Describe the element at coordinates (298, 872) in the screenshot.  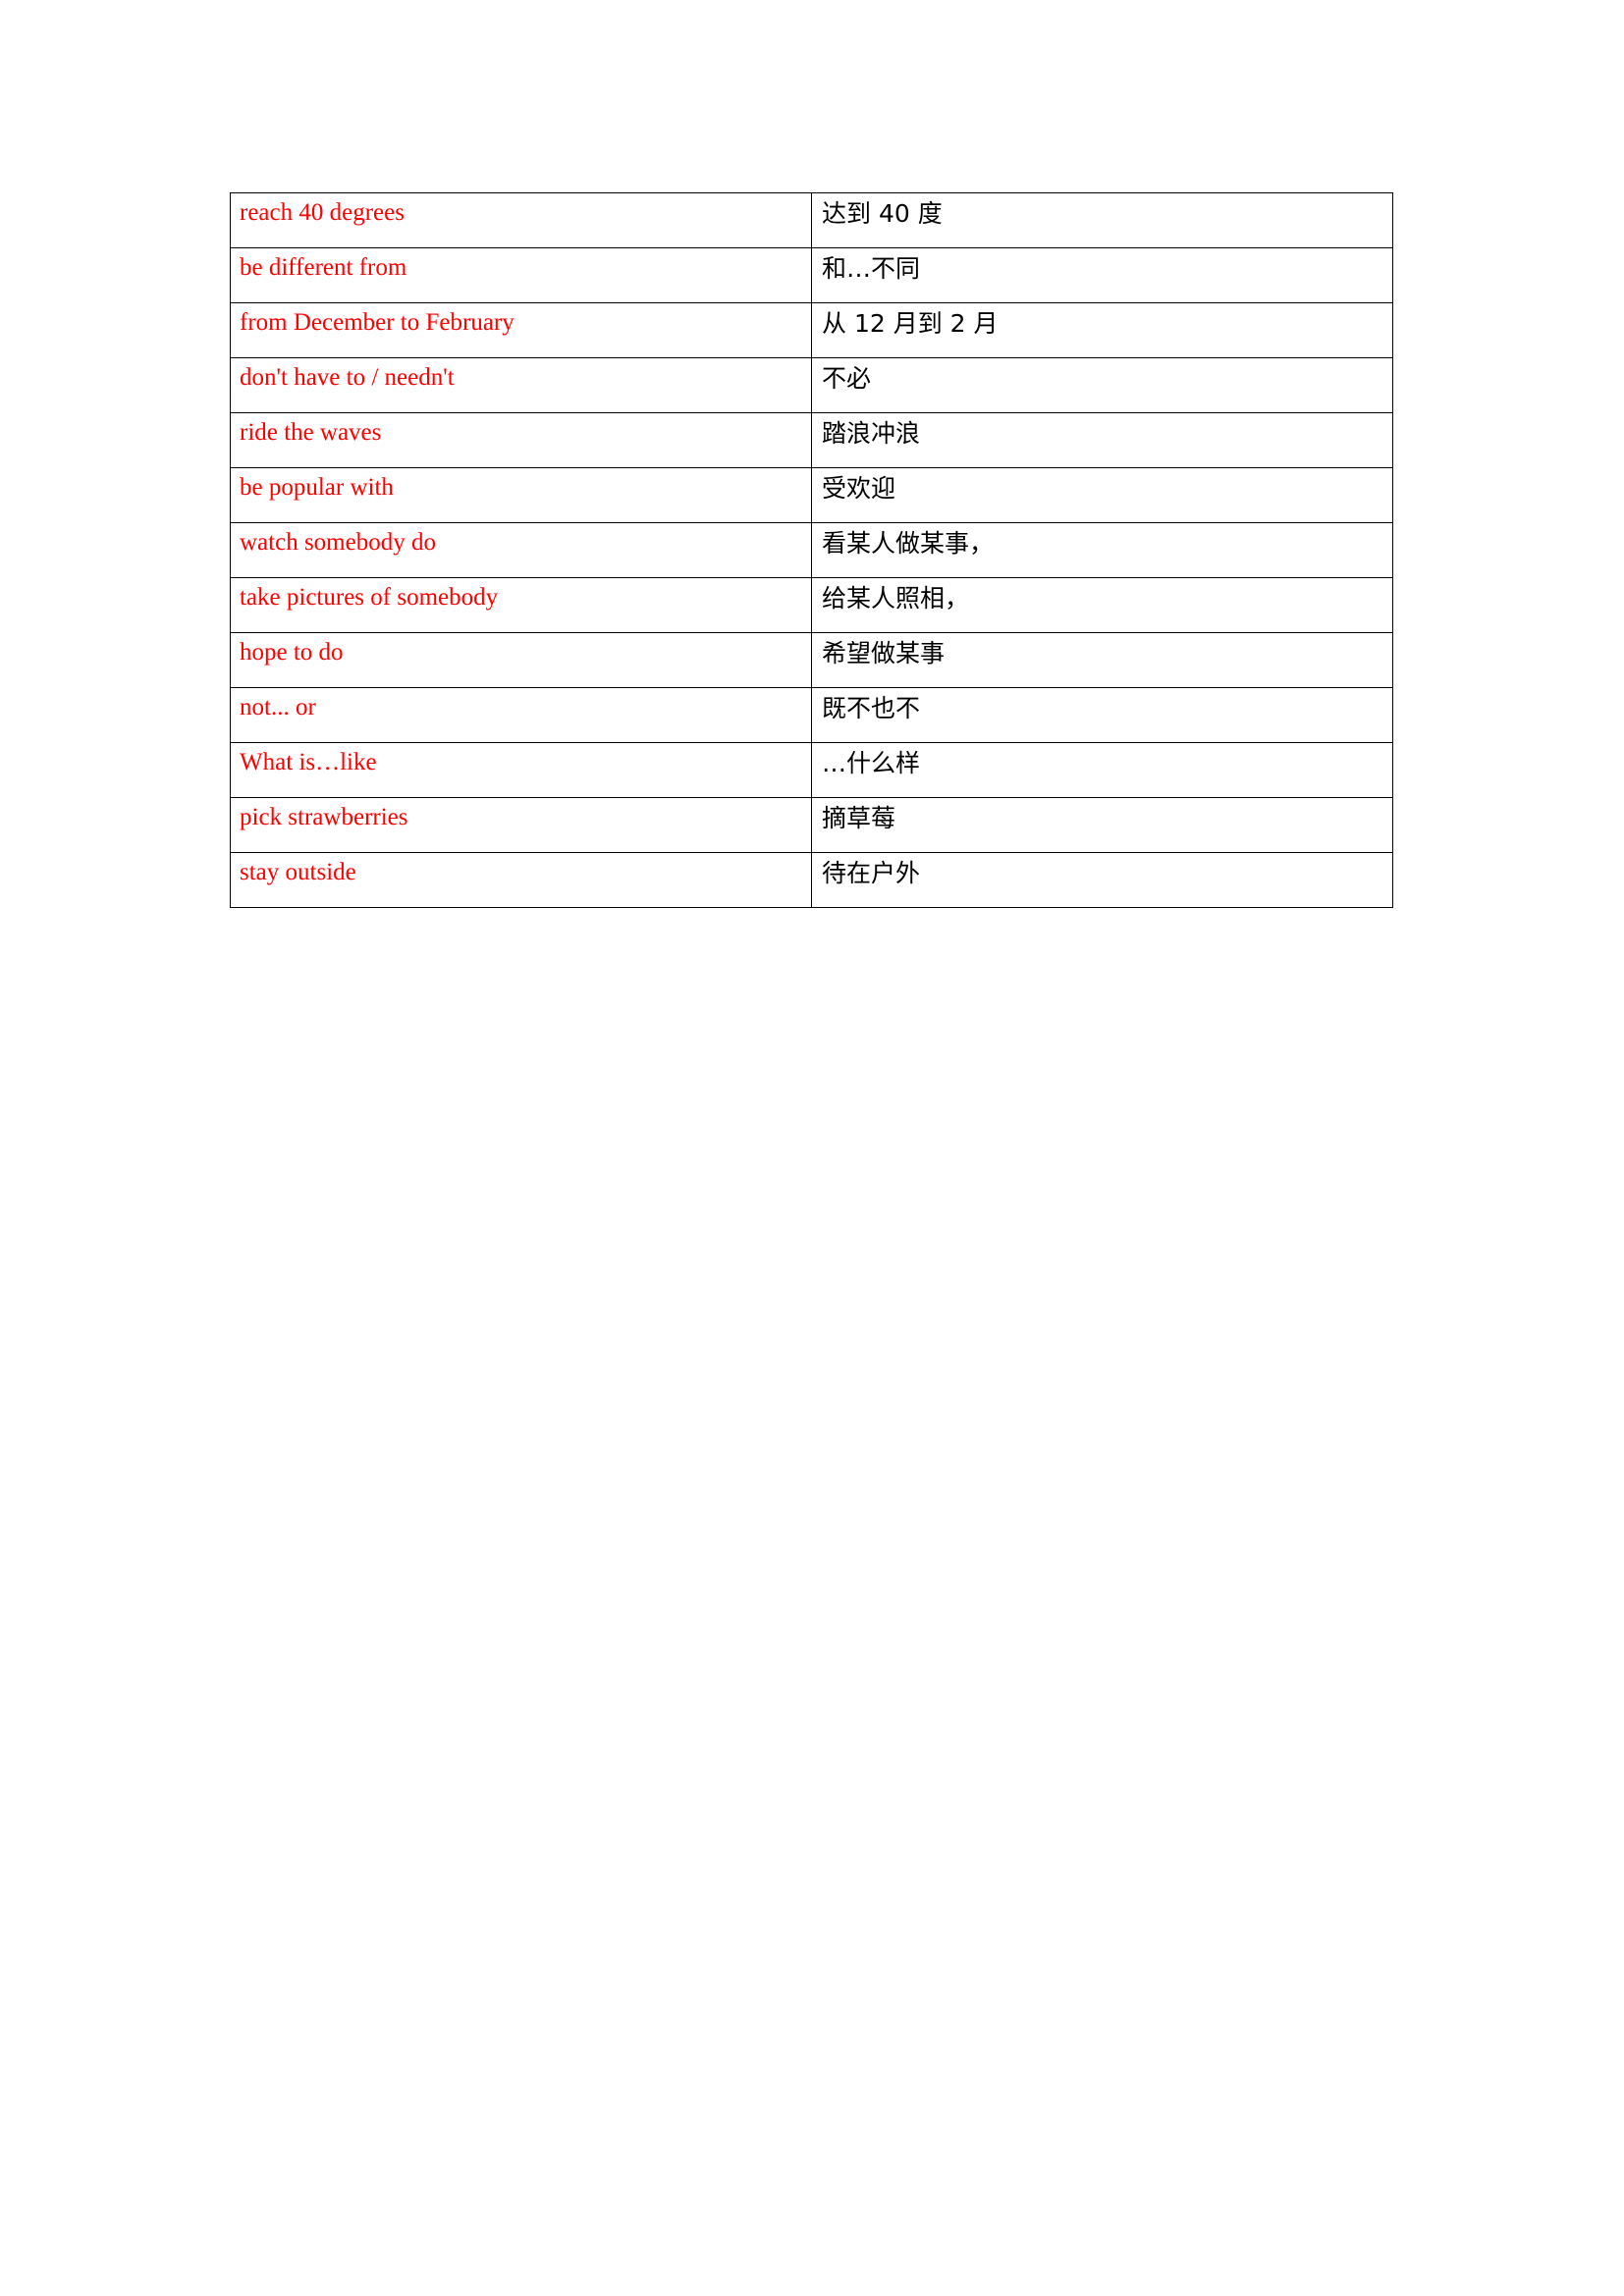
I see `english-phrase-text: stay outside` at that location.